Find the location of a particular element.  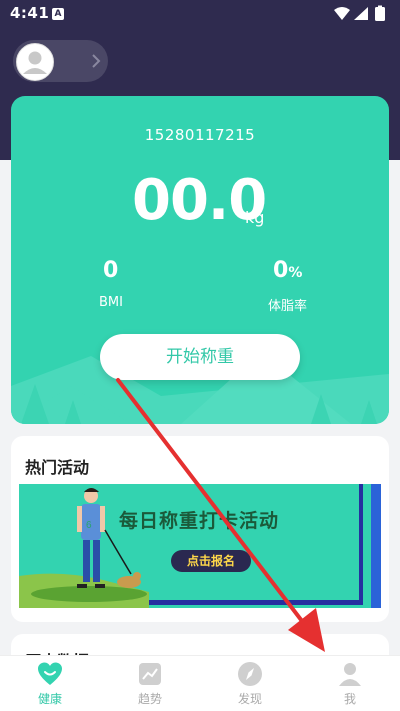

tab-me: 我 is located at coordinates (350, 685).